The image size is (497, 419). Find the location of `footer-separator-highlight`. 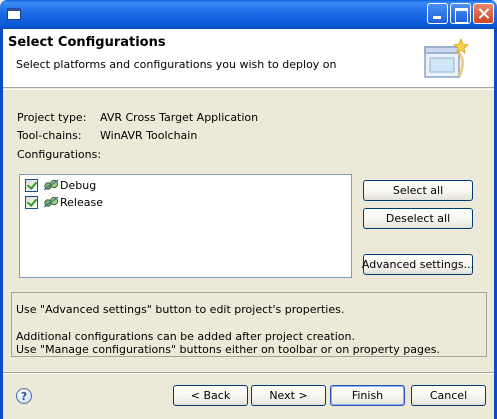

footer-separator-highlight is located at coordinates (248, 373).